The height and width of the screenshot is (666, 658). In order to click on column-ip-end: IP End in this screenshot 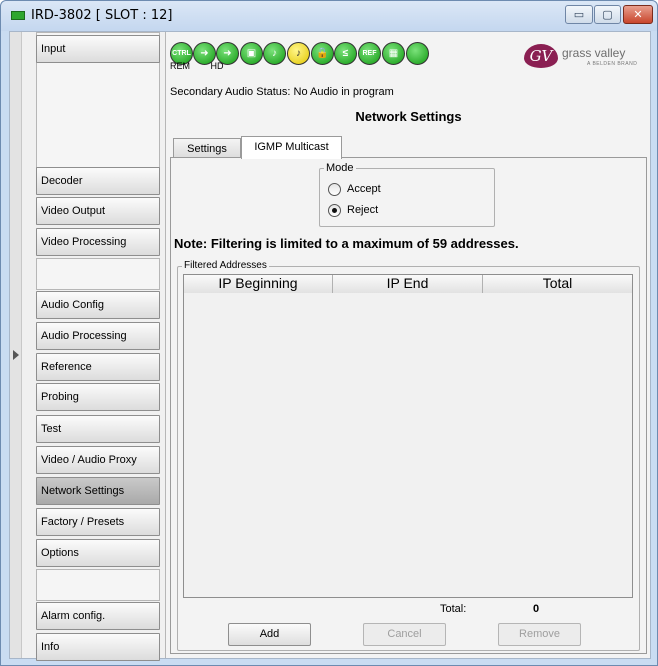, I will do `click(408, 284)`.